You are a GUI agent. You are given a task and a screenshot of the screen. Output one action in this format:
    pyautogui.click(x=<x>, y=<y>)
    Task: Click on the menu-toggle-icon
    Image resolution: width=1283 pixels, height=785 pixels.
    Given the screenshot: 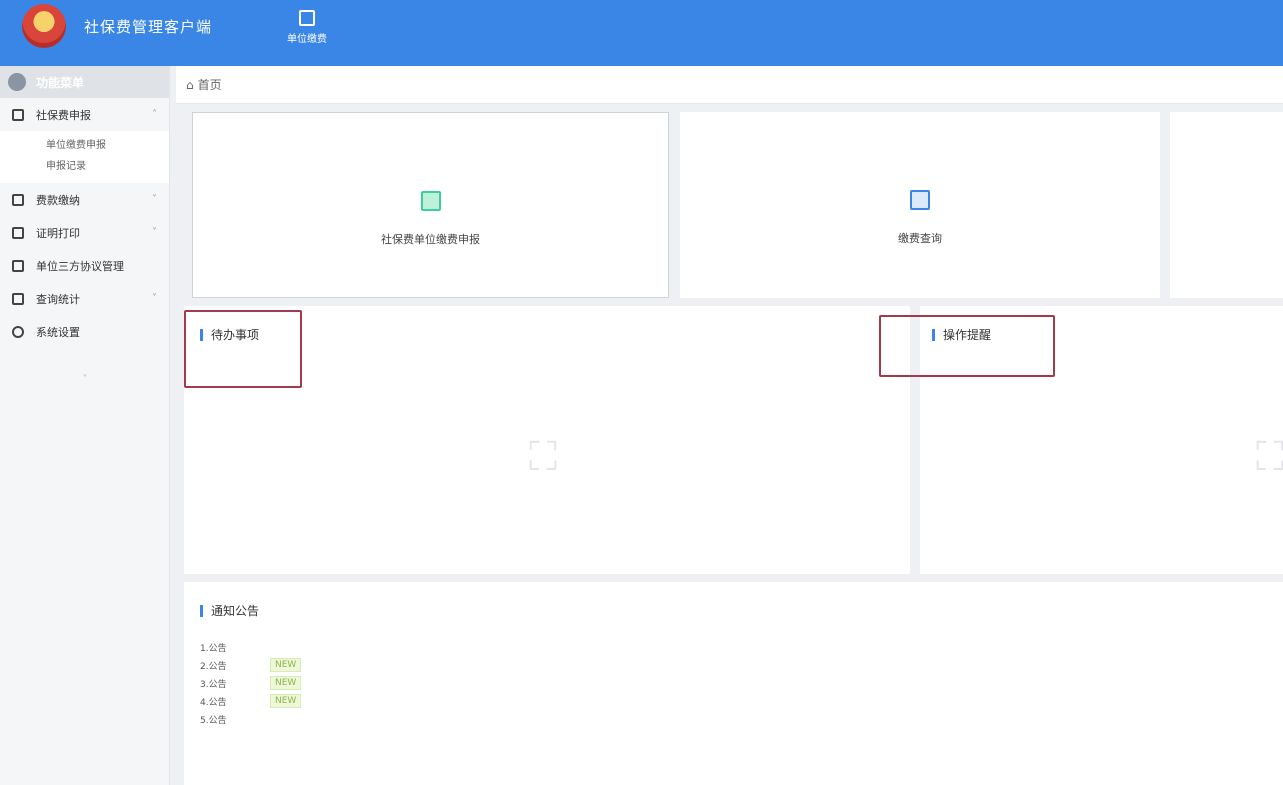 What is the action you would take?
    pyautogui.click(x=17, y=82)
    